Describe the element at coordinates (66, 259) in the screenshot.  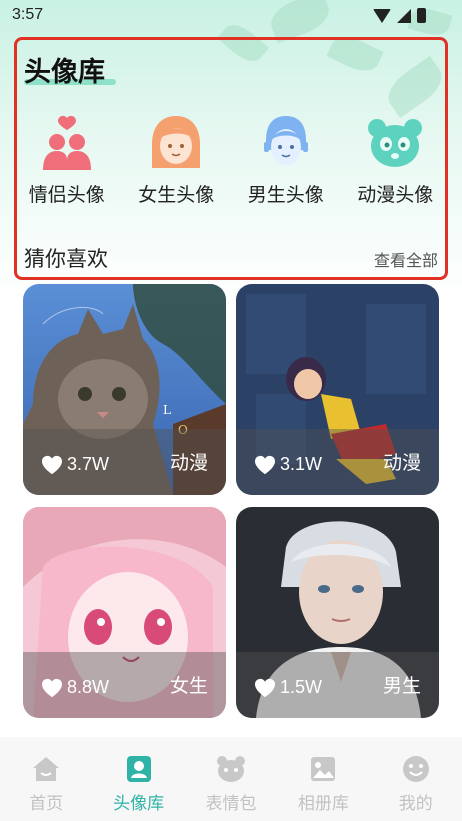
I see `section-title: 猜你喜欢` at that location.